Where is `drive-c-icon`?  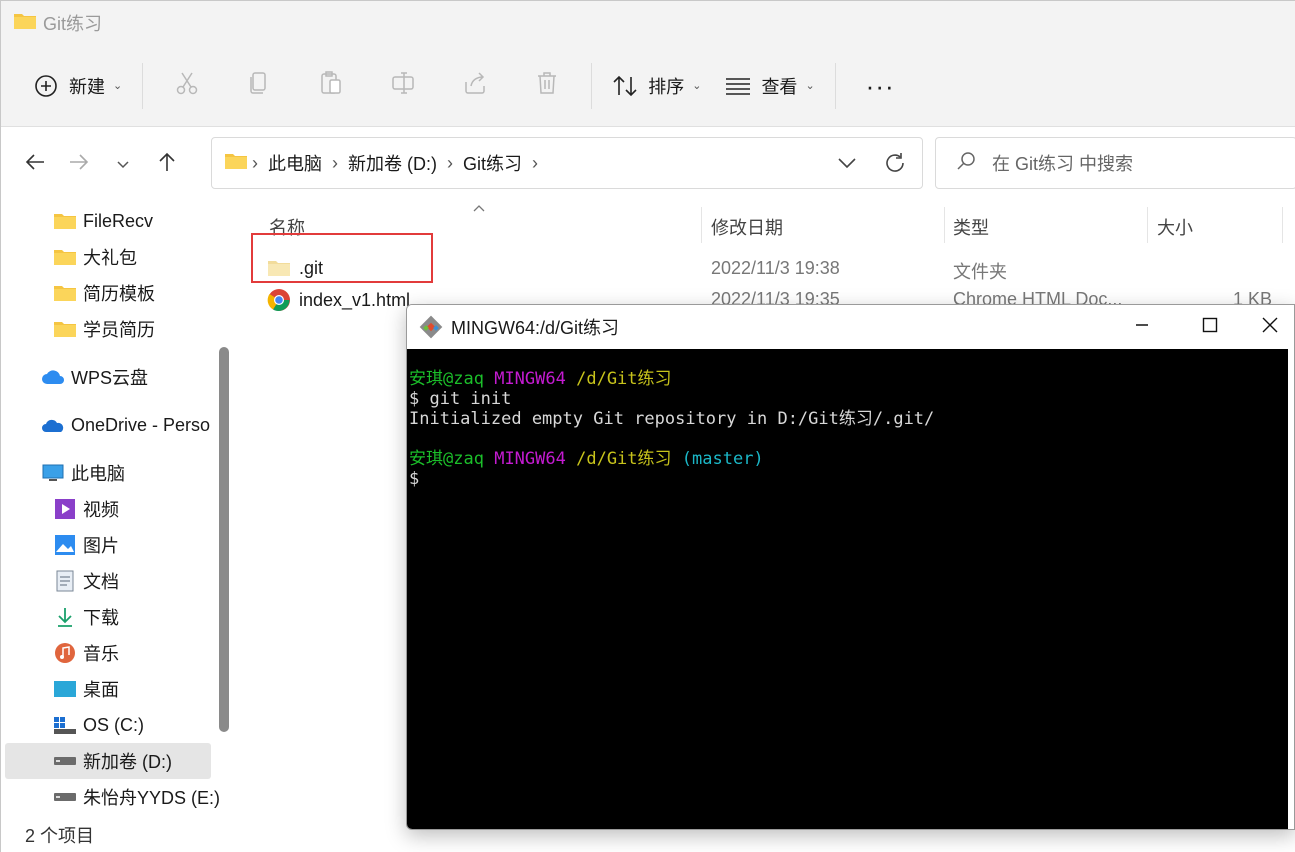
drive-c-icon is located at coordinates (65, 725).